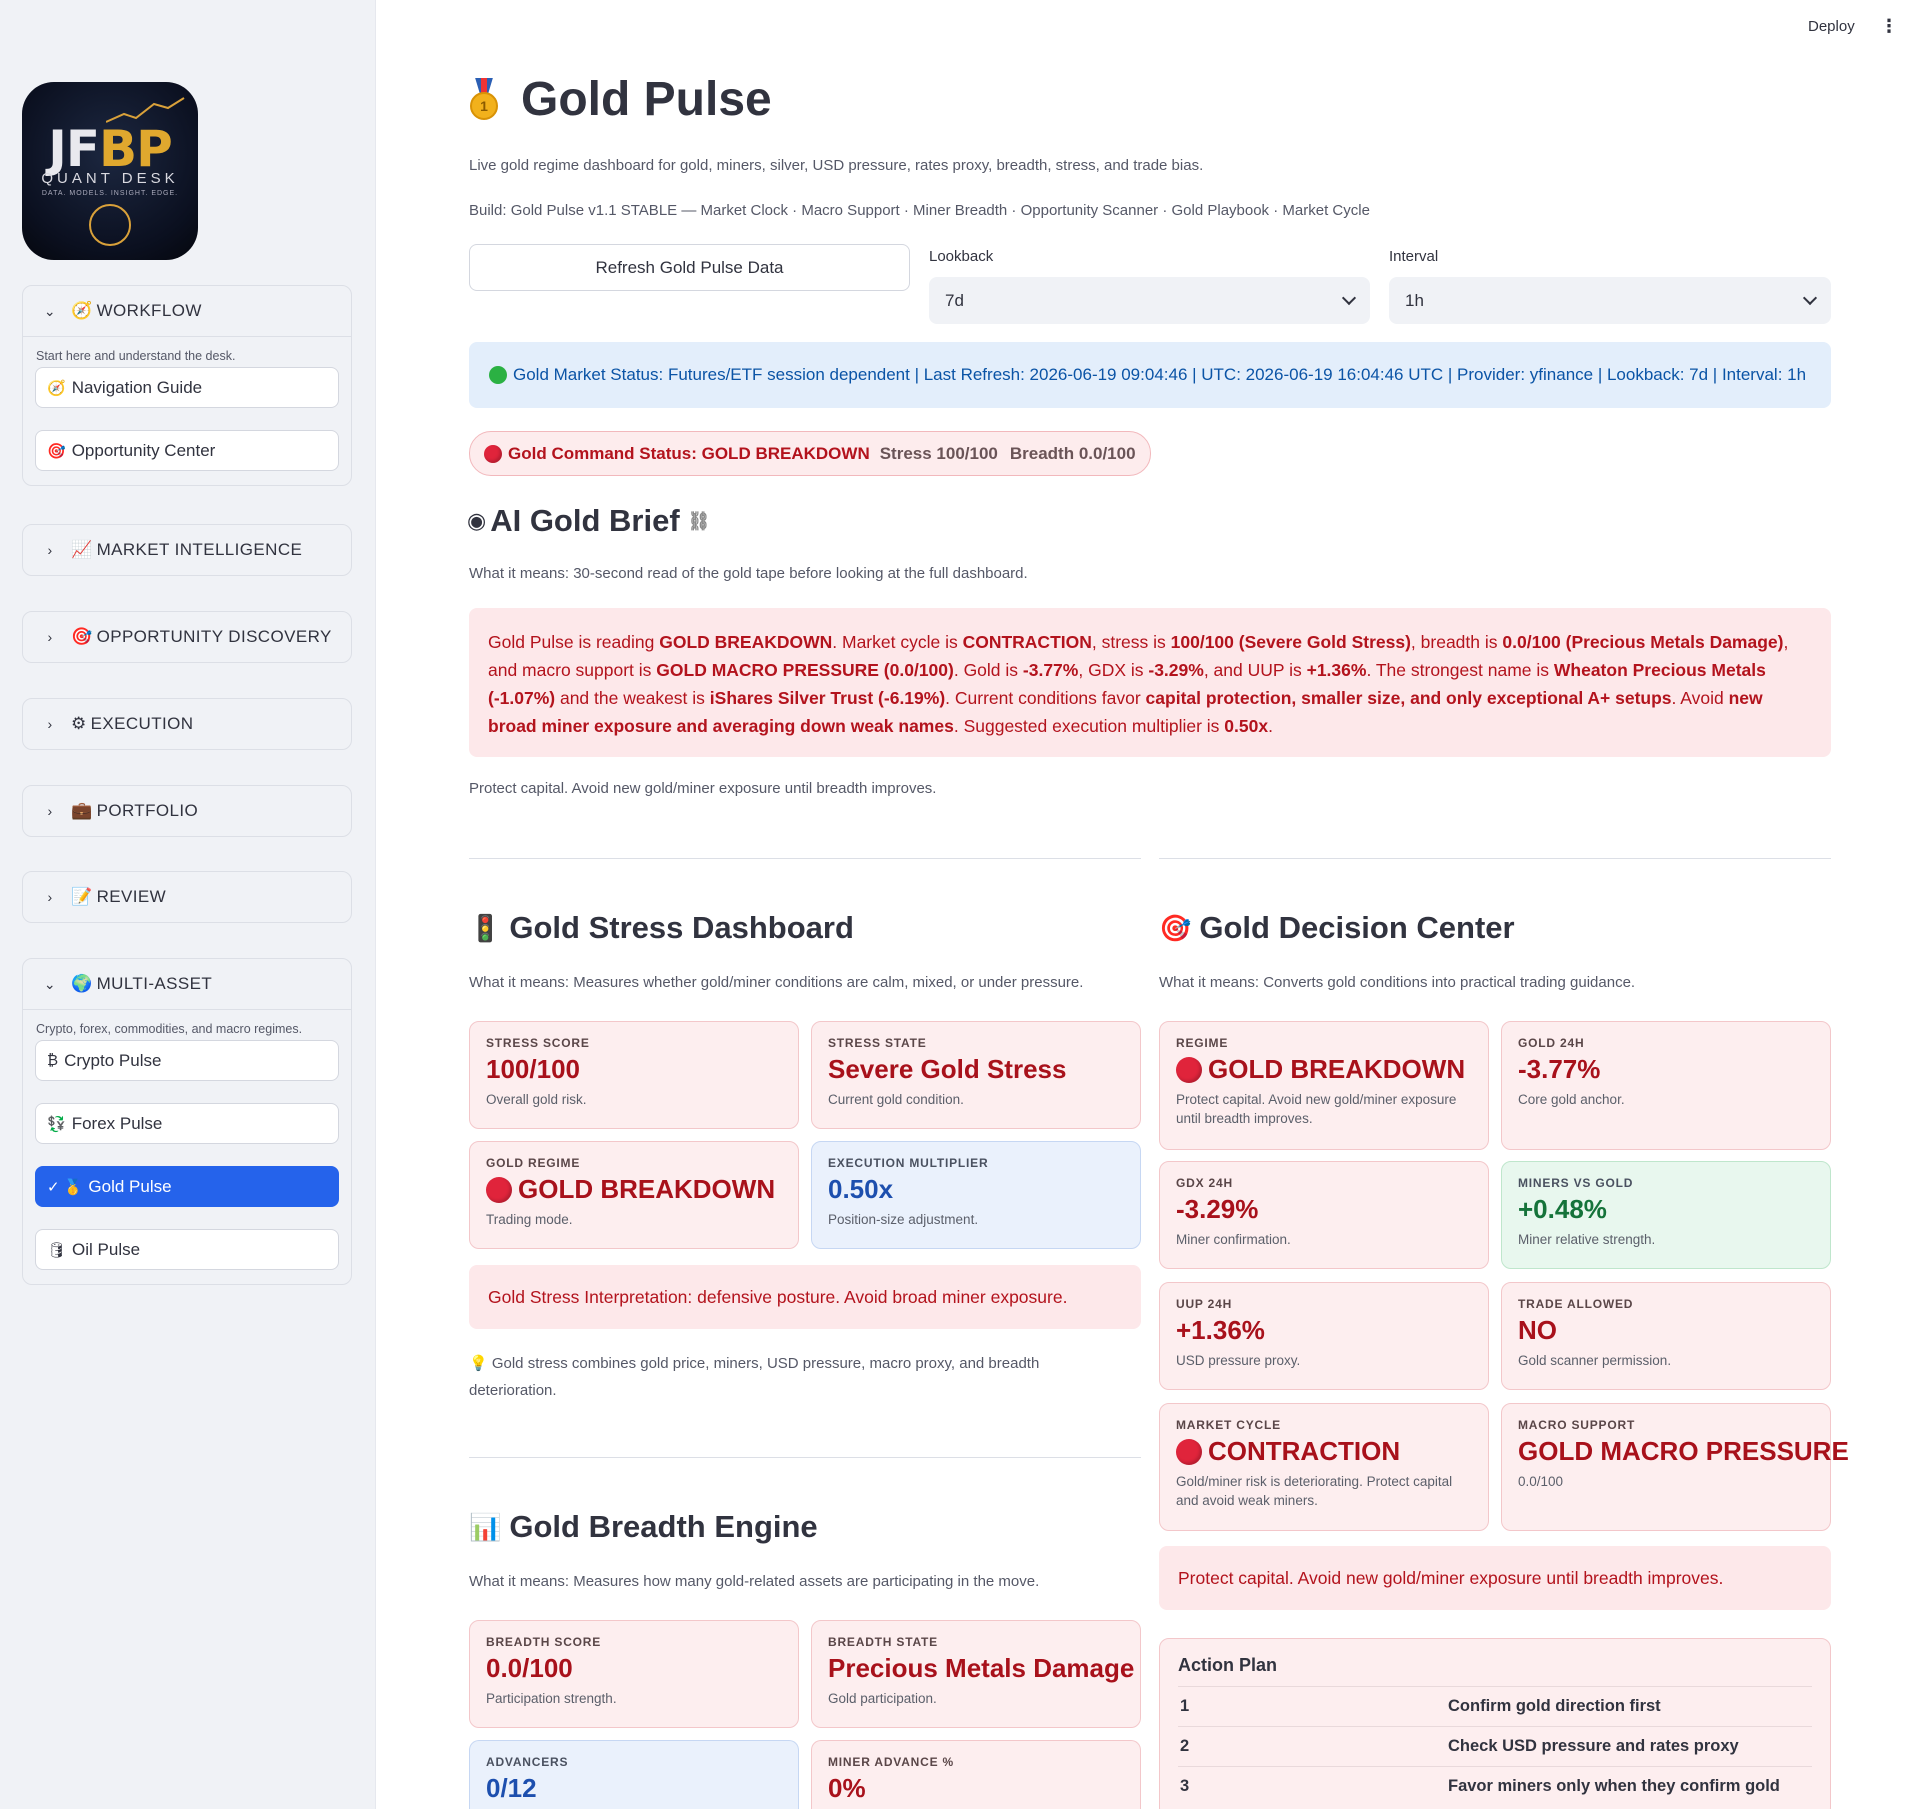  I want to click on card-value: 0/12, so click(511, 1788).